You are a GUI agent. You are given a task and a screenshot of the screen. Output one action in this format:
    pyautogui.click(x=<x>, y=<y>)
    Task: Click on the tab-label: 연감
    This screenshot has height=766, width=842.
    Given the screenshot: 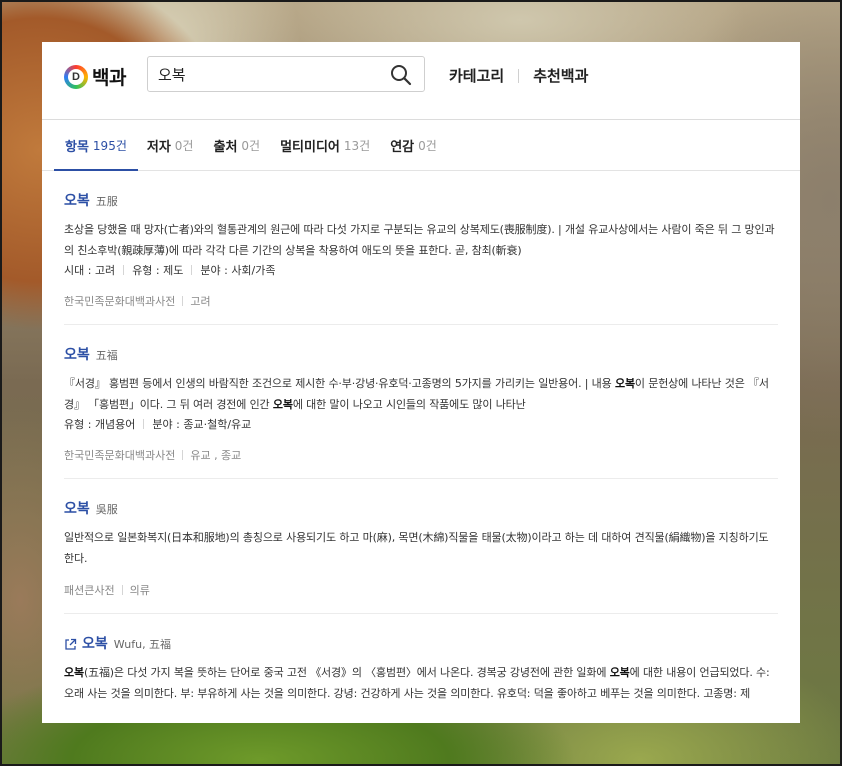 What is the action you would take?
    pyautogui.click(x=402, y=147)
    